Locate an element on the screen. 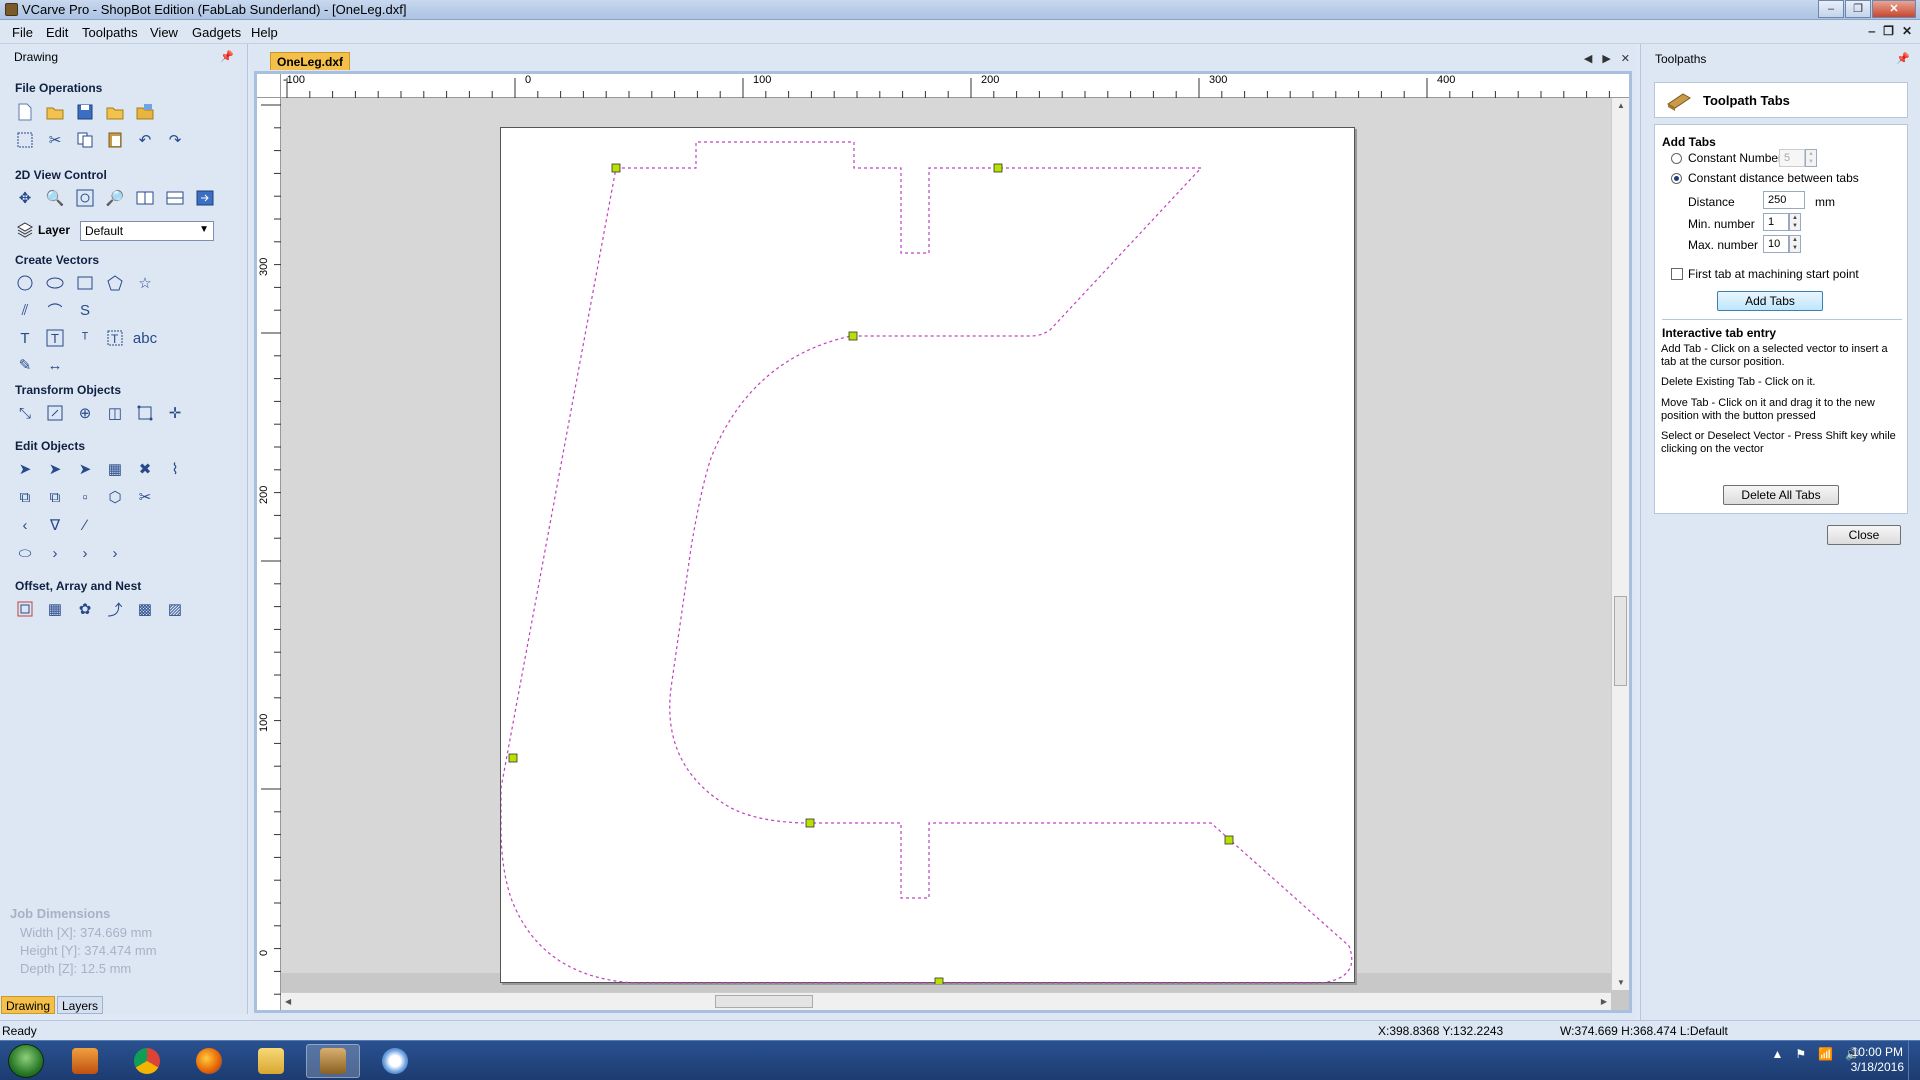 The height and width of the screenshot is (1080, 1920). open-file-icon is located at coordinates (55, 112).